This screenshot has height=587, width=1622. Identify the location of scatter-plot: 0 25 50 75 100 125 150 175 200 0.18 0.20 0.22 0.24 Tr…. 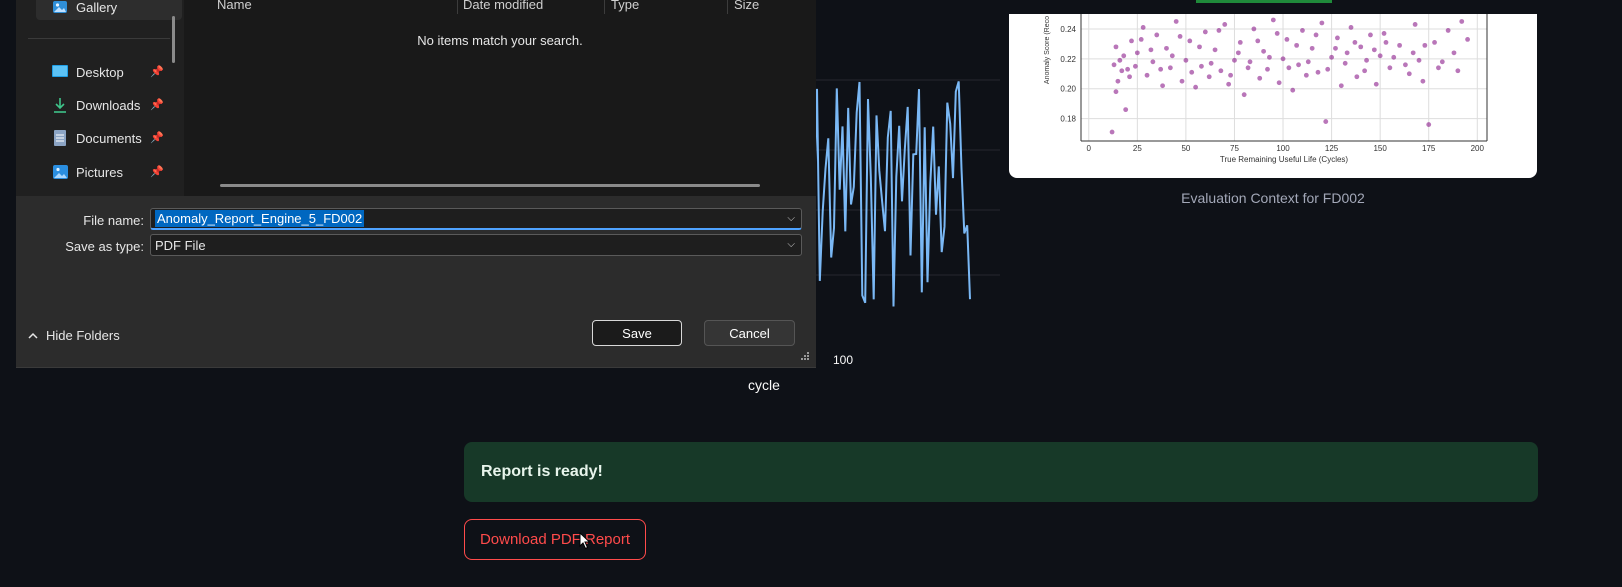
(1266, 89).